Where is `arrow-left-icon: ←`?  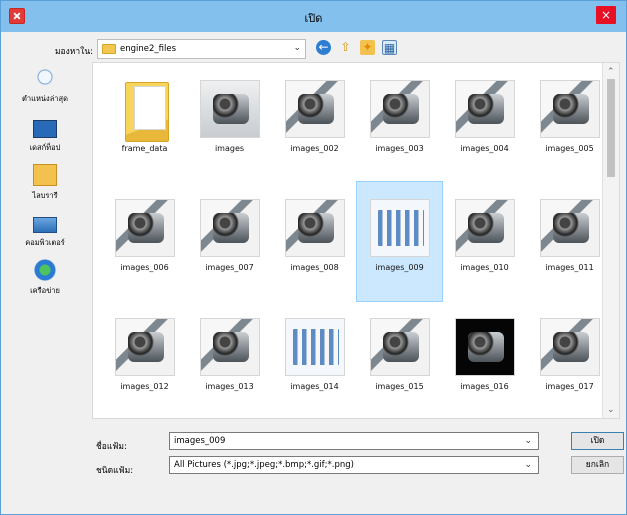
arrow-left-icon: ← is located at coordinates (323, 47).